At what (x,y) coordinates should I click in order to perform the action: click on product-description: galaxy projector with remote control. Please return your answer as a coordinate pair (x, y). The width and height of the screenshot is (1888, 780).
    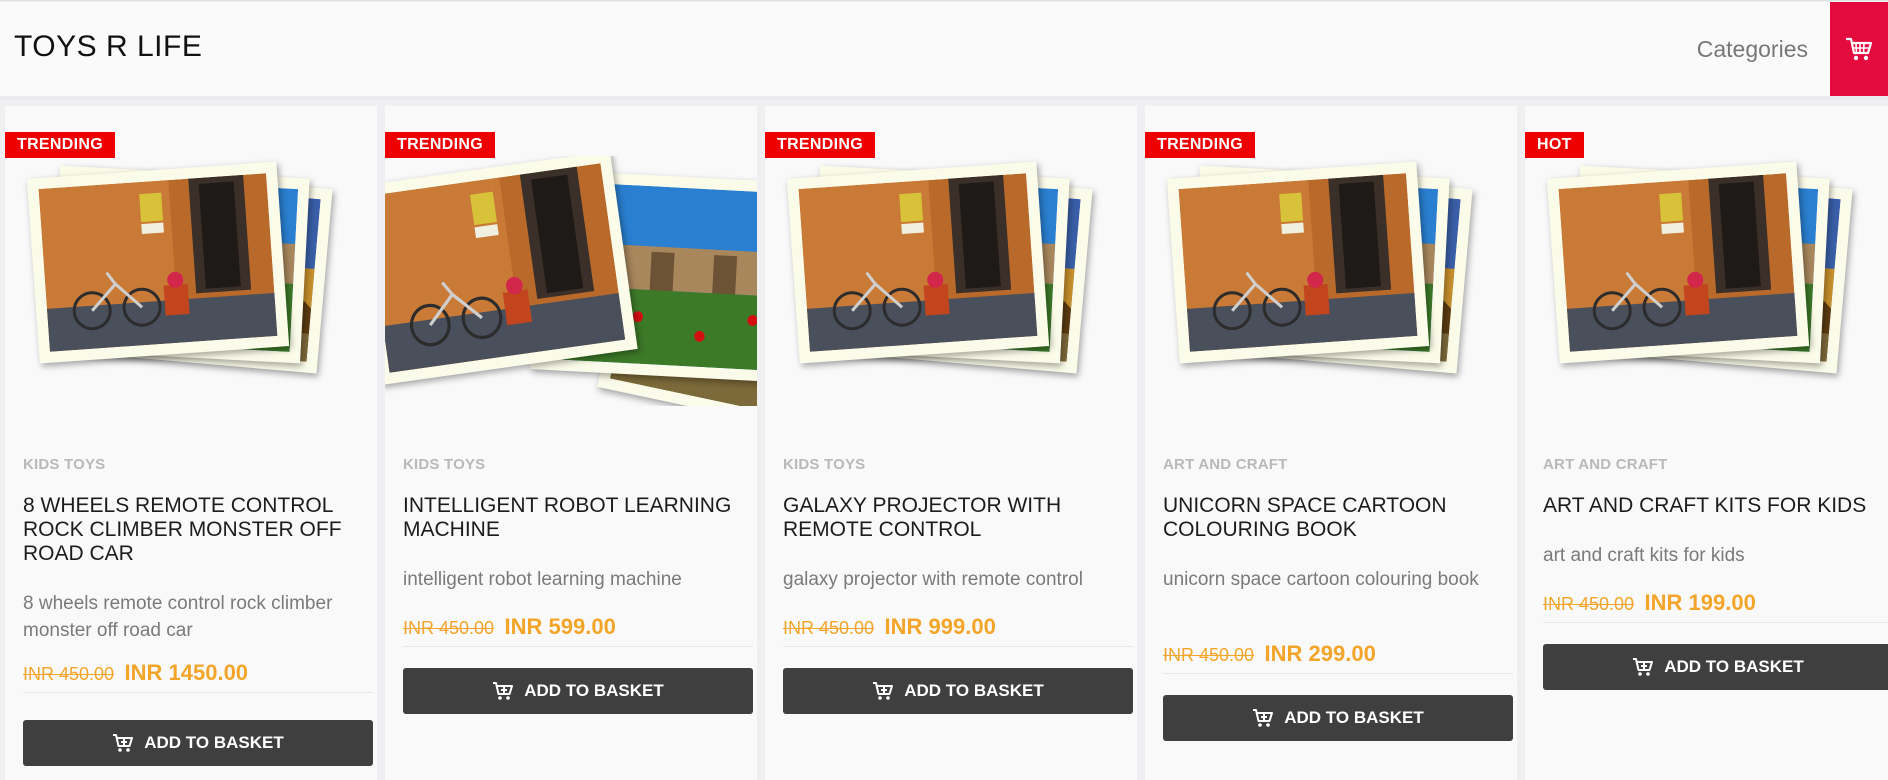
    Looking at the image, I should click on (933, 579).